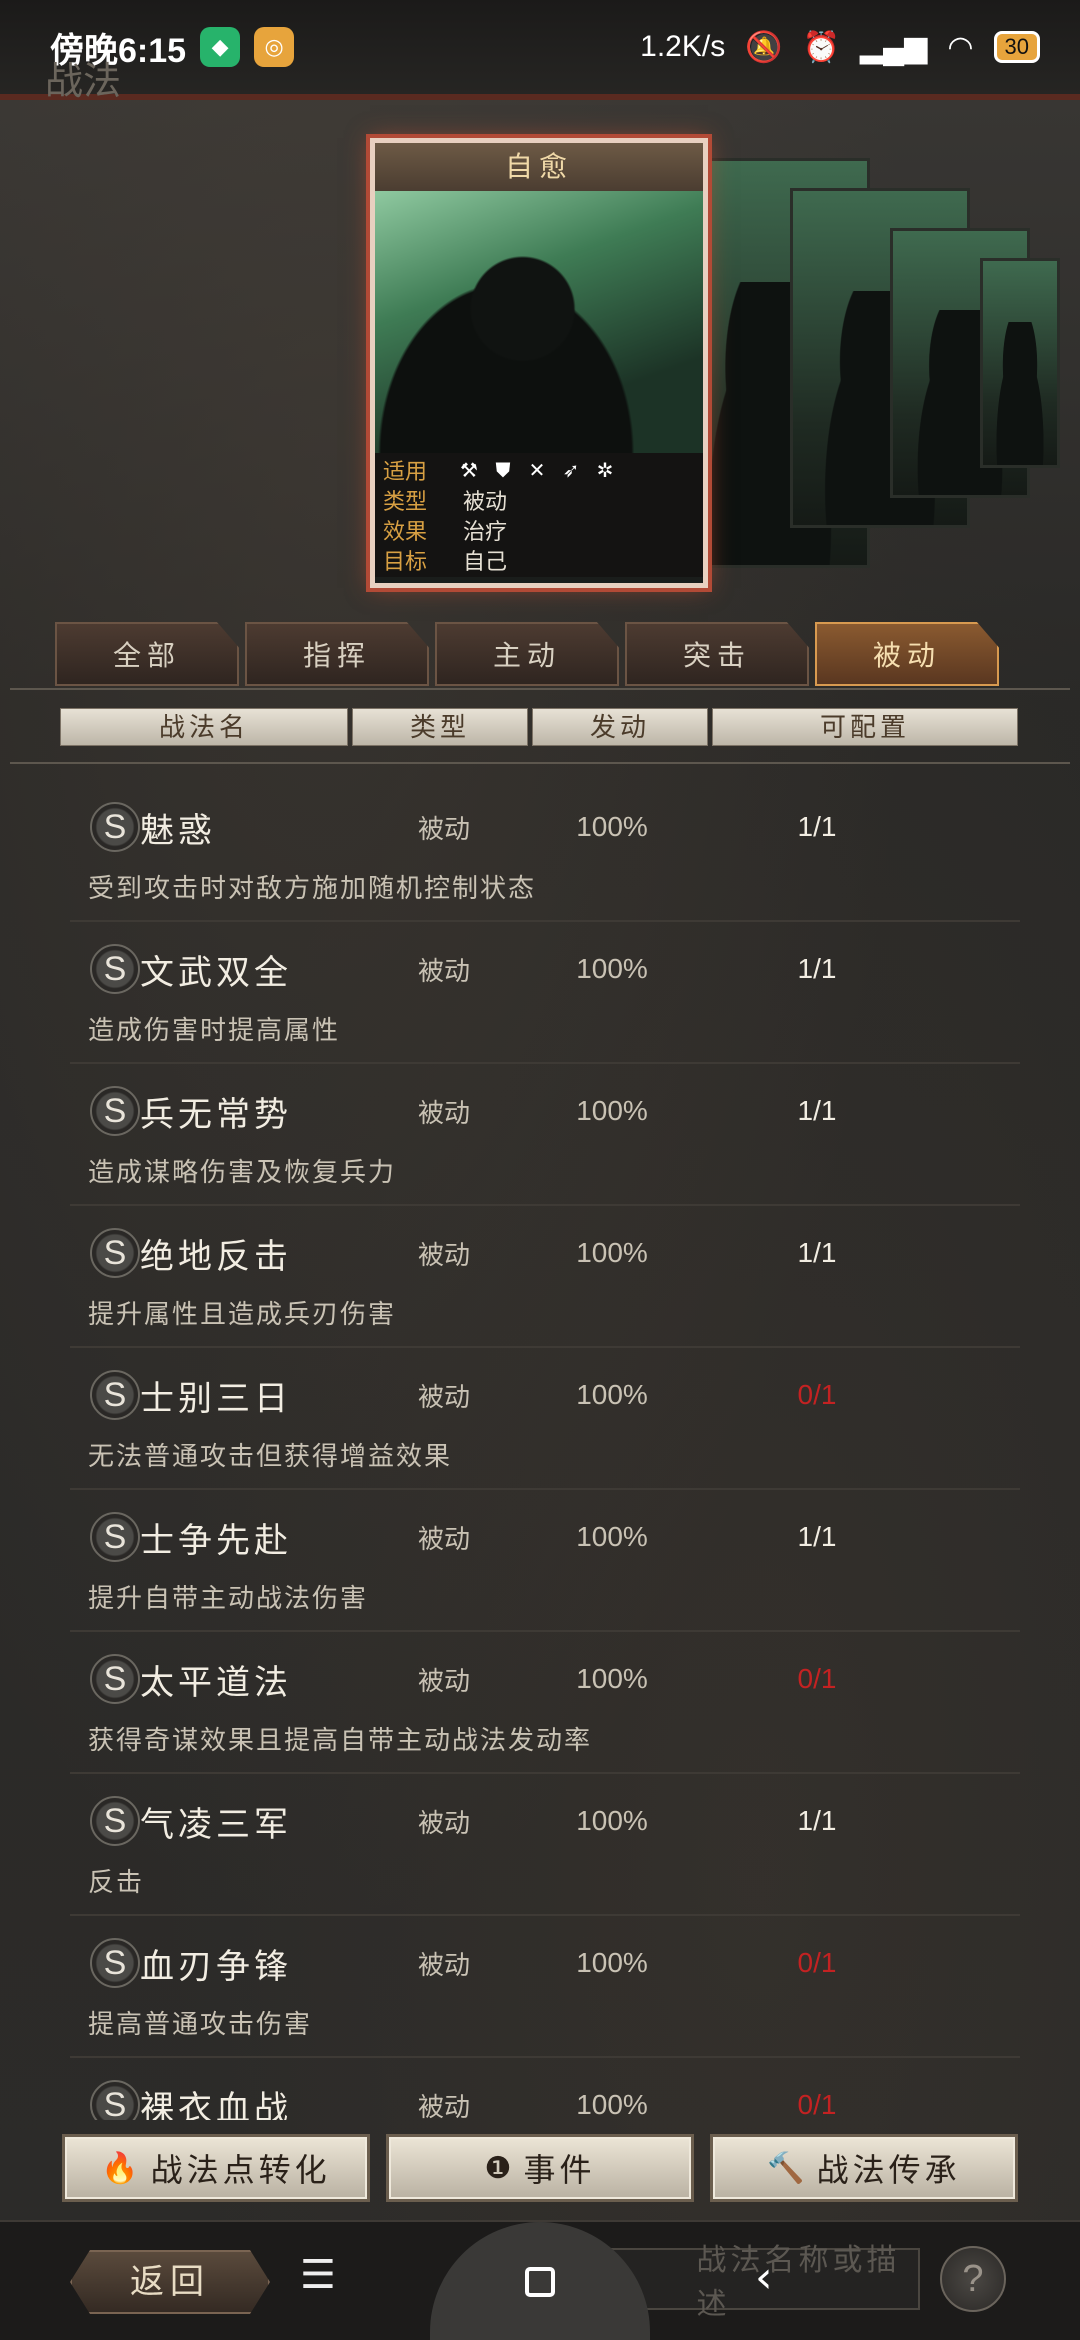 The image size is (1080, 2340). I want to click on selected-skill-card: 自愈 适用 ⚒ ⛊ ✕ ➶ ✲ 类型 被动 效果 治疗 目标 自己, so click(539, 363).